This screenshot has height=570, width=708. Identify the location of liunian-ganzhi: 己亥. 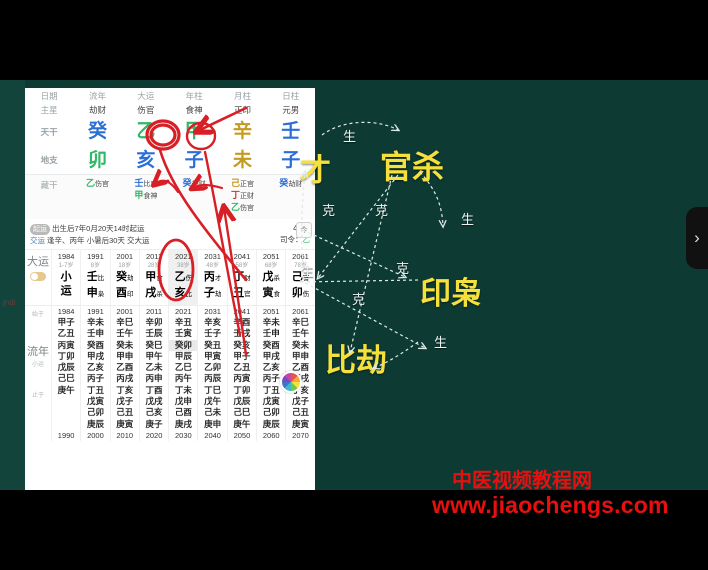
(154, 412).